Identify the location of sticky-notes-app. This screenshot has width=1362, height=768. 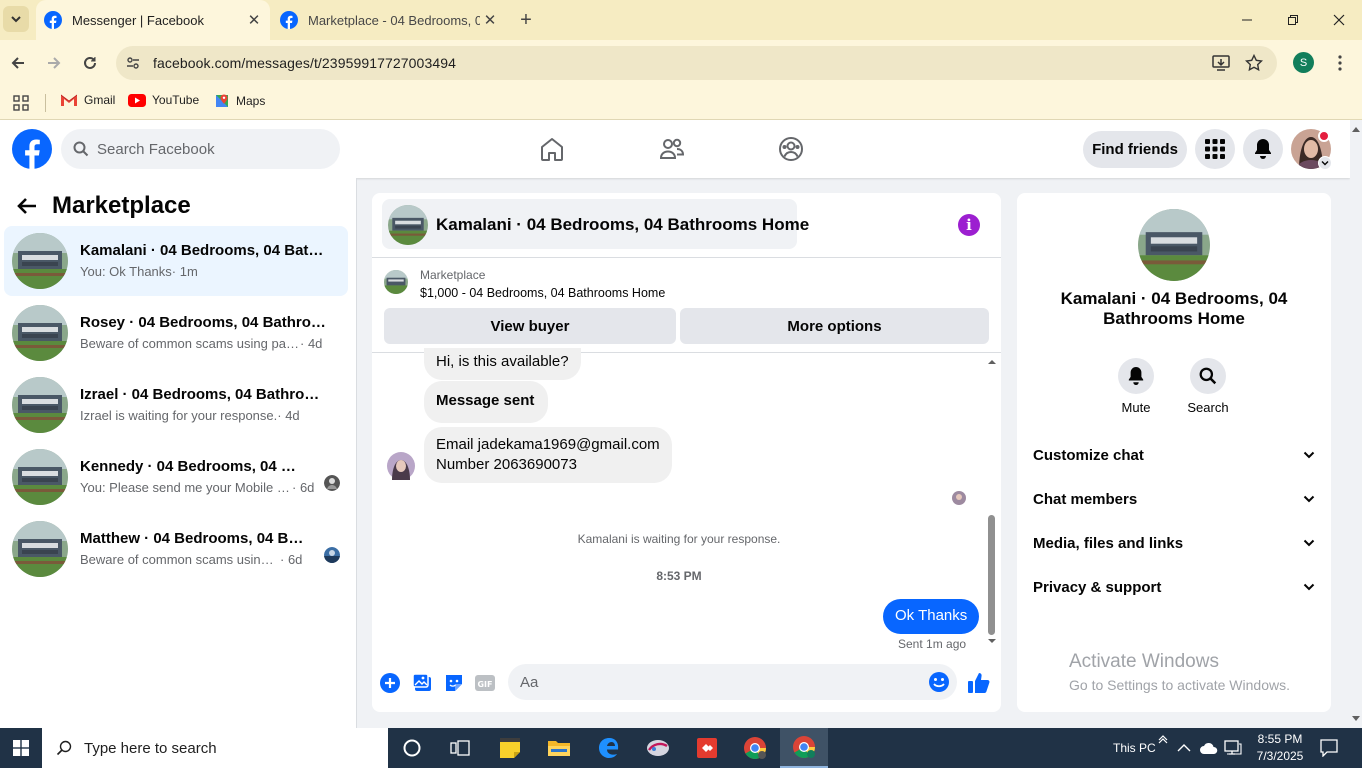
(510, 748).